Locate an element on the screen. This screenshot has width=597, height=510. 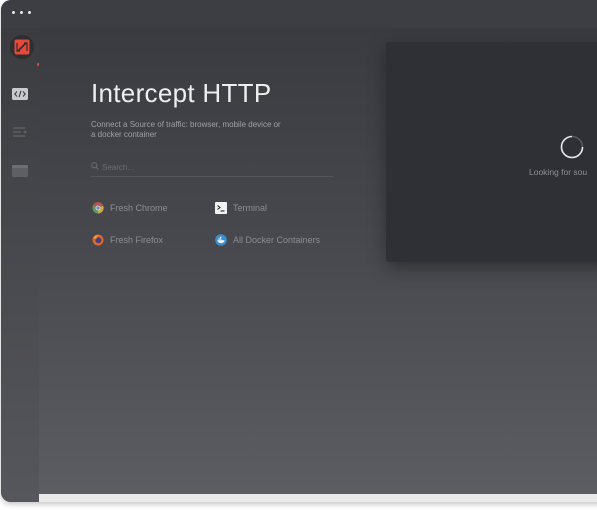
sidebar-item-intercept is located at coordinates (20, 93).